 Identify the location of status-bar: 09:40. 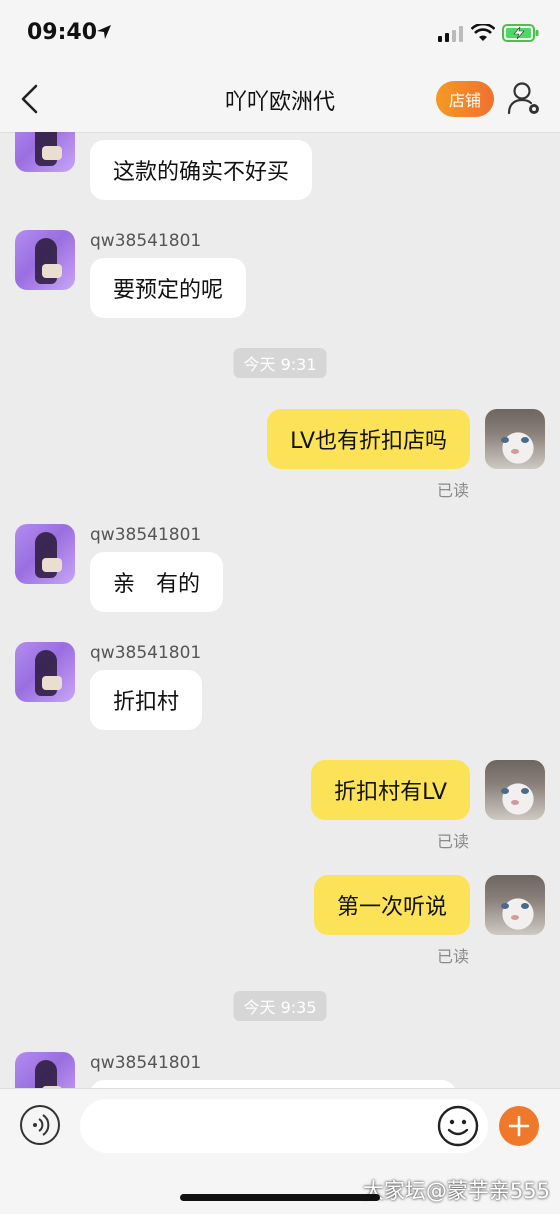
(280, 33).